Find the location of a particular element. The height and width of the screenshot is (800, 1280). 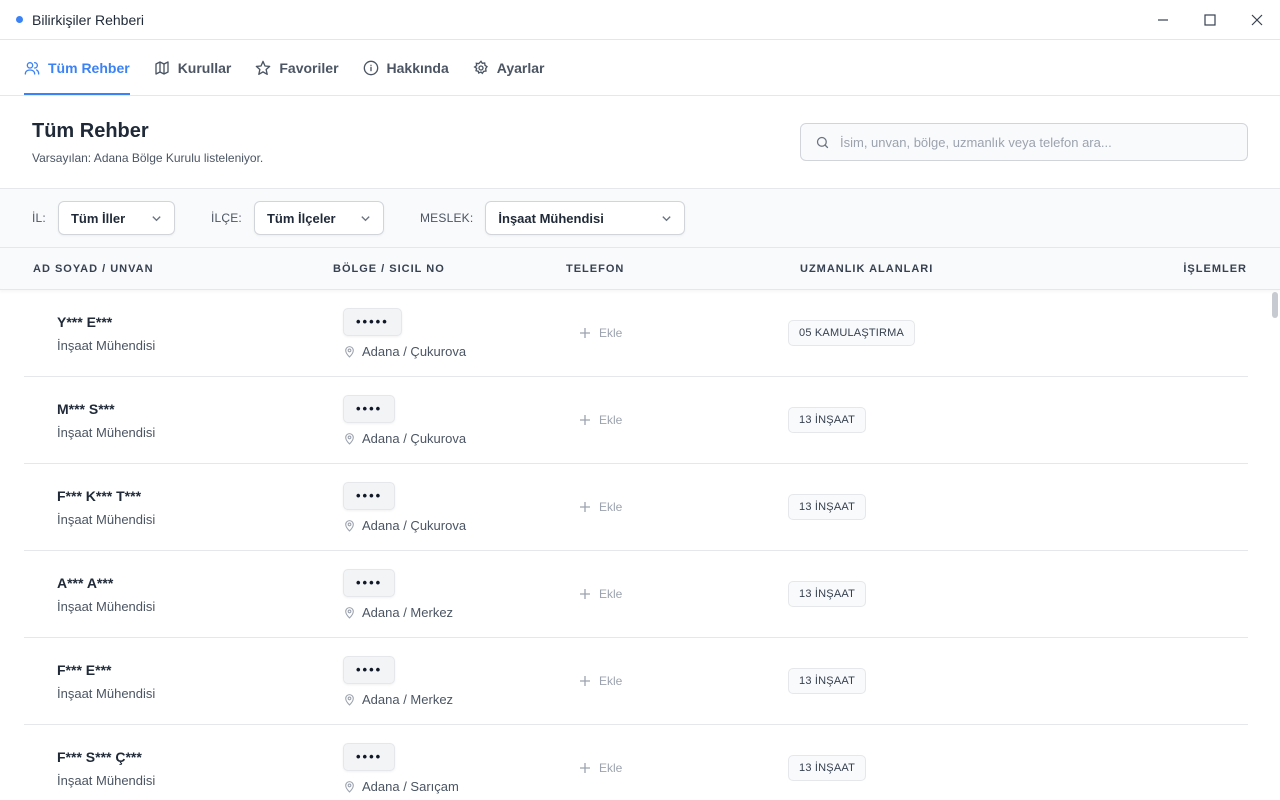

tab-ayarlar: Ayarlar is located at coordinates (509, 67).